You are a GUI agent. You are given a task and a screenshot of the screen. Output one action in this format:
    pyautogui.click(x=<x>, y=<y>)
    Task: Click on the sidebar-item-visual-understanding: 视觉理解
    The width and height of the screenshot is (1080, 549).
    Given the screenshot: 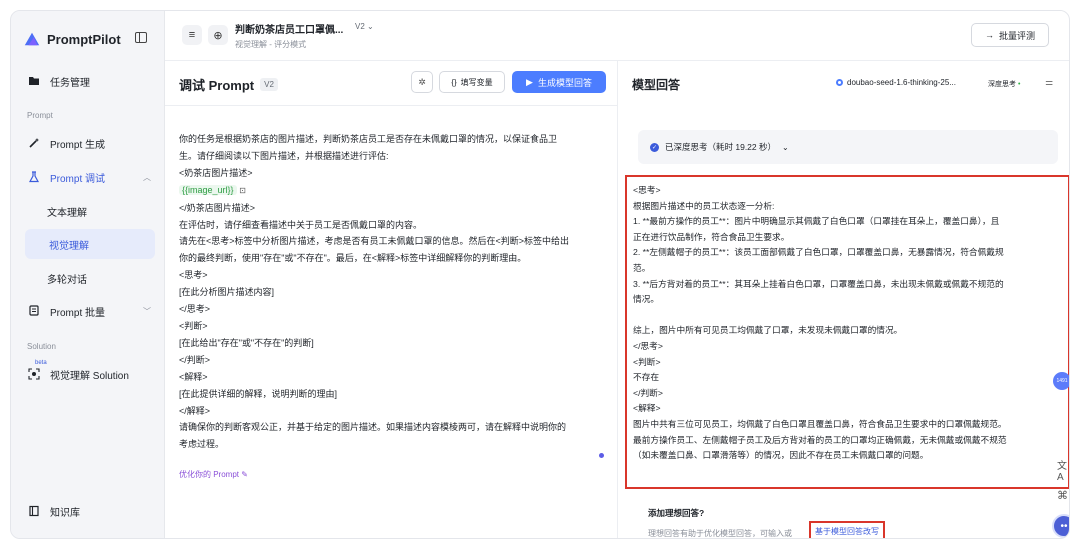 What is the action you would take?
    pyautogui.click(x=90, y=244)
    